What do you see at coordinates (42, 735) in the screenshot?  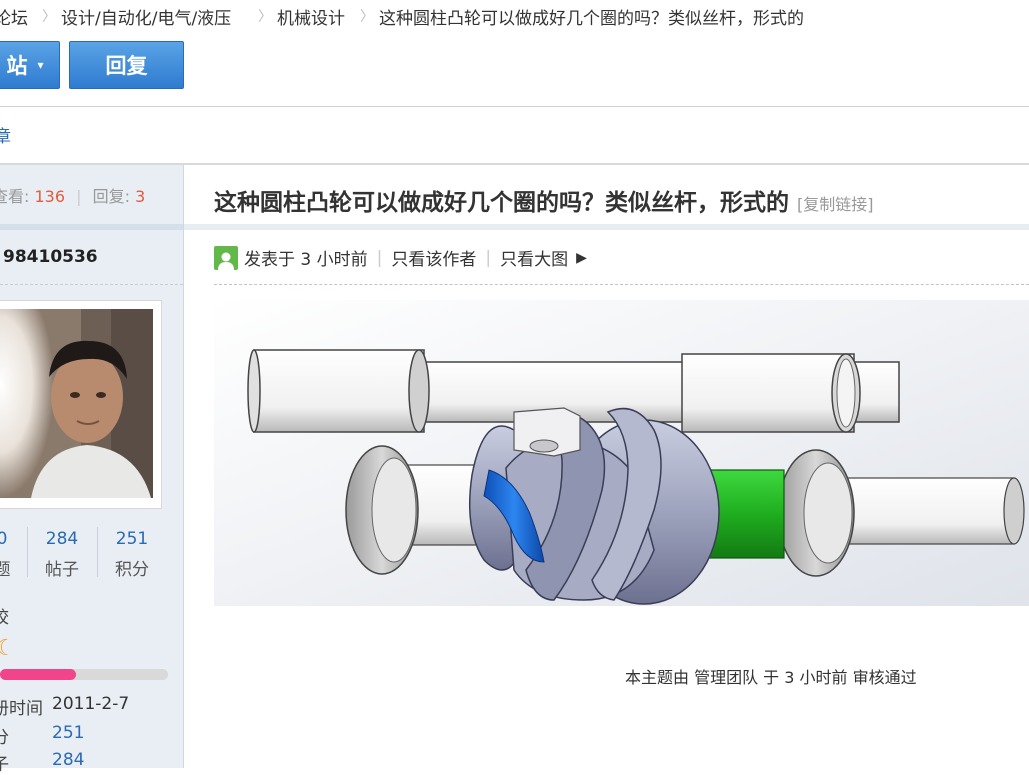 I see `info-points: 分 251` at bounding box center [42, 735].